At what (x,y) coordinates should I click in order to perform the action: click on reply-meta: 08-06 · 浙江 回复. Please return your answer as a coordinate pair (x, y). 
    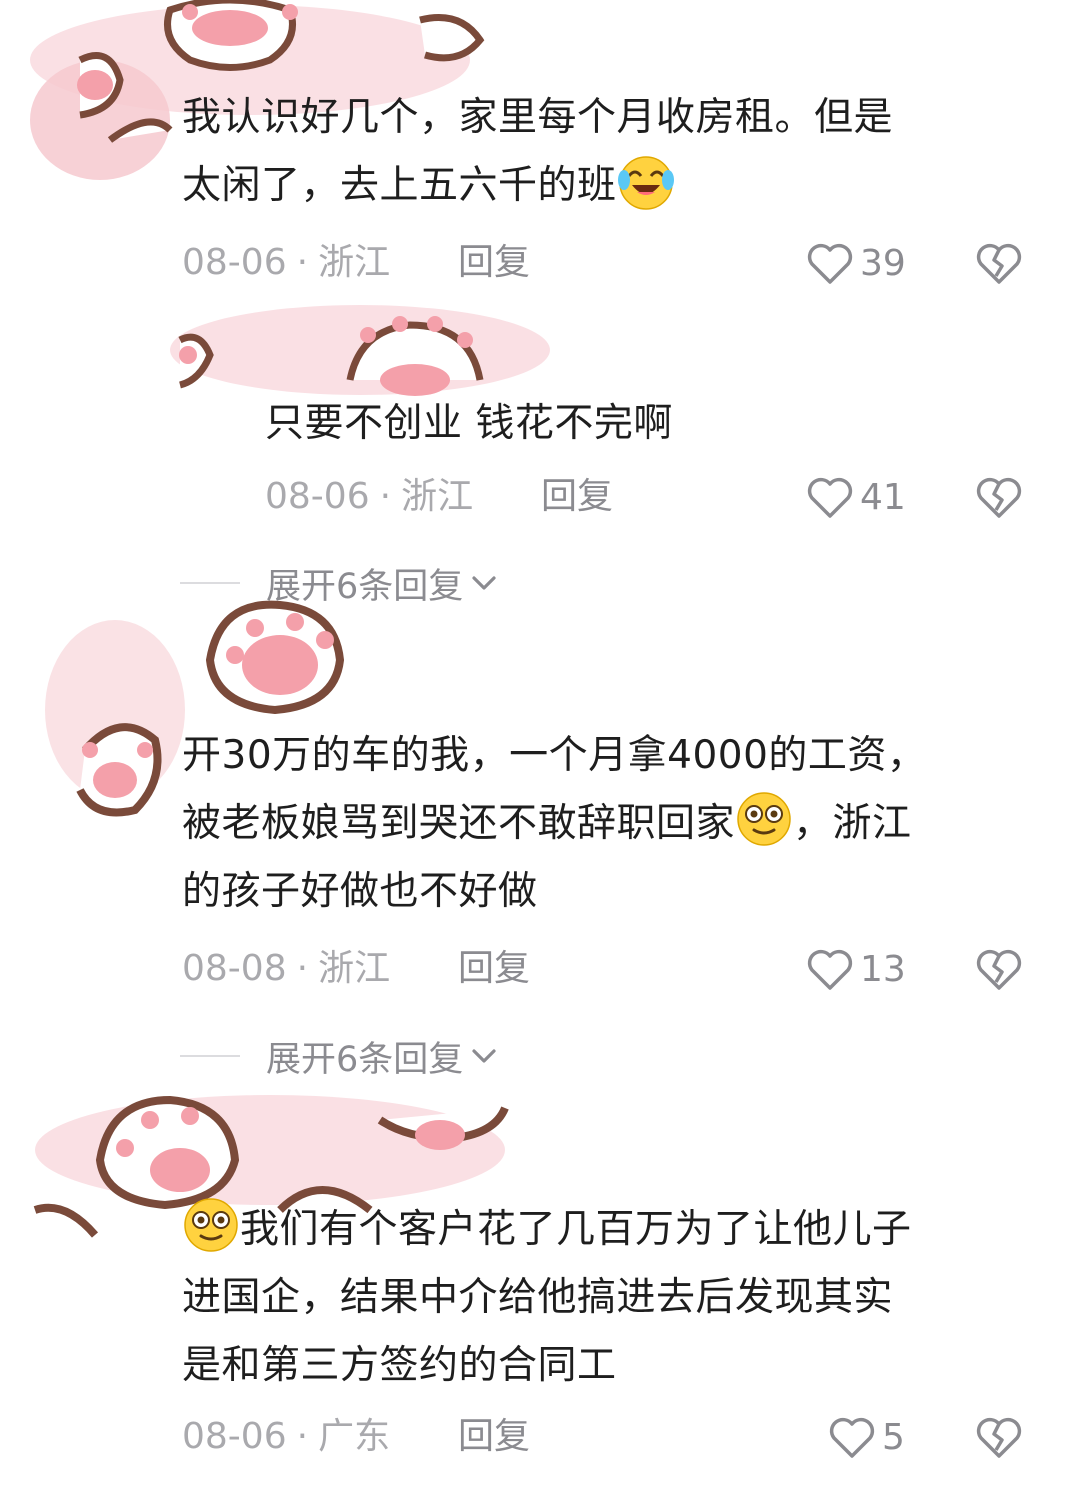
    Looking at the image, I should click on (455, 497).